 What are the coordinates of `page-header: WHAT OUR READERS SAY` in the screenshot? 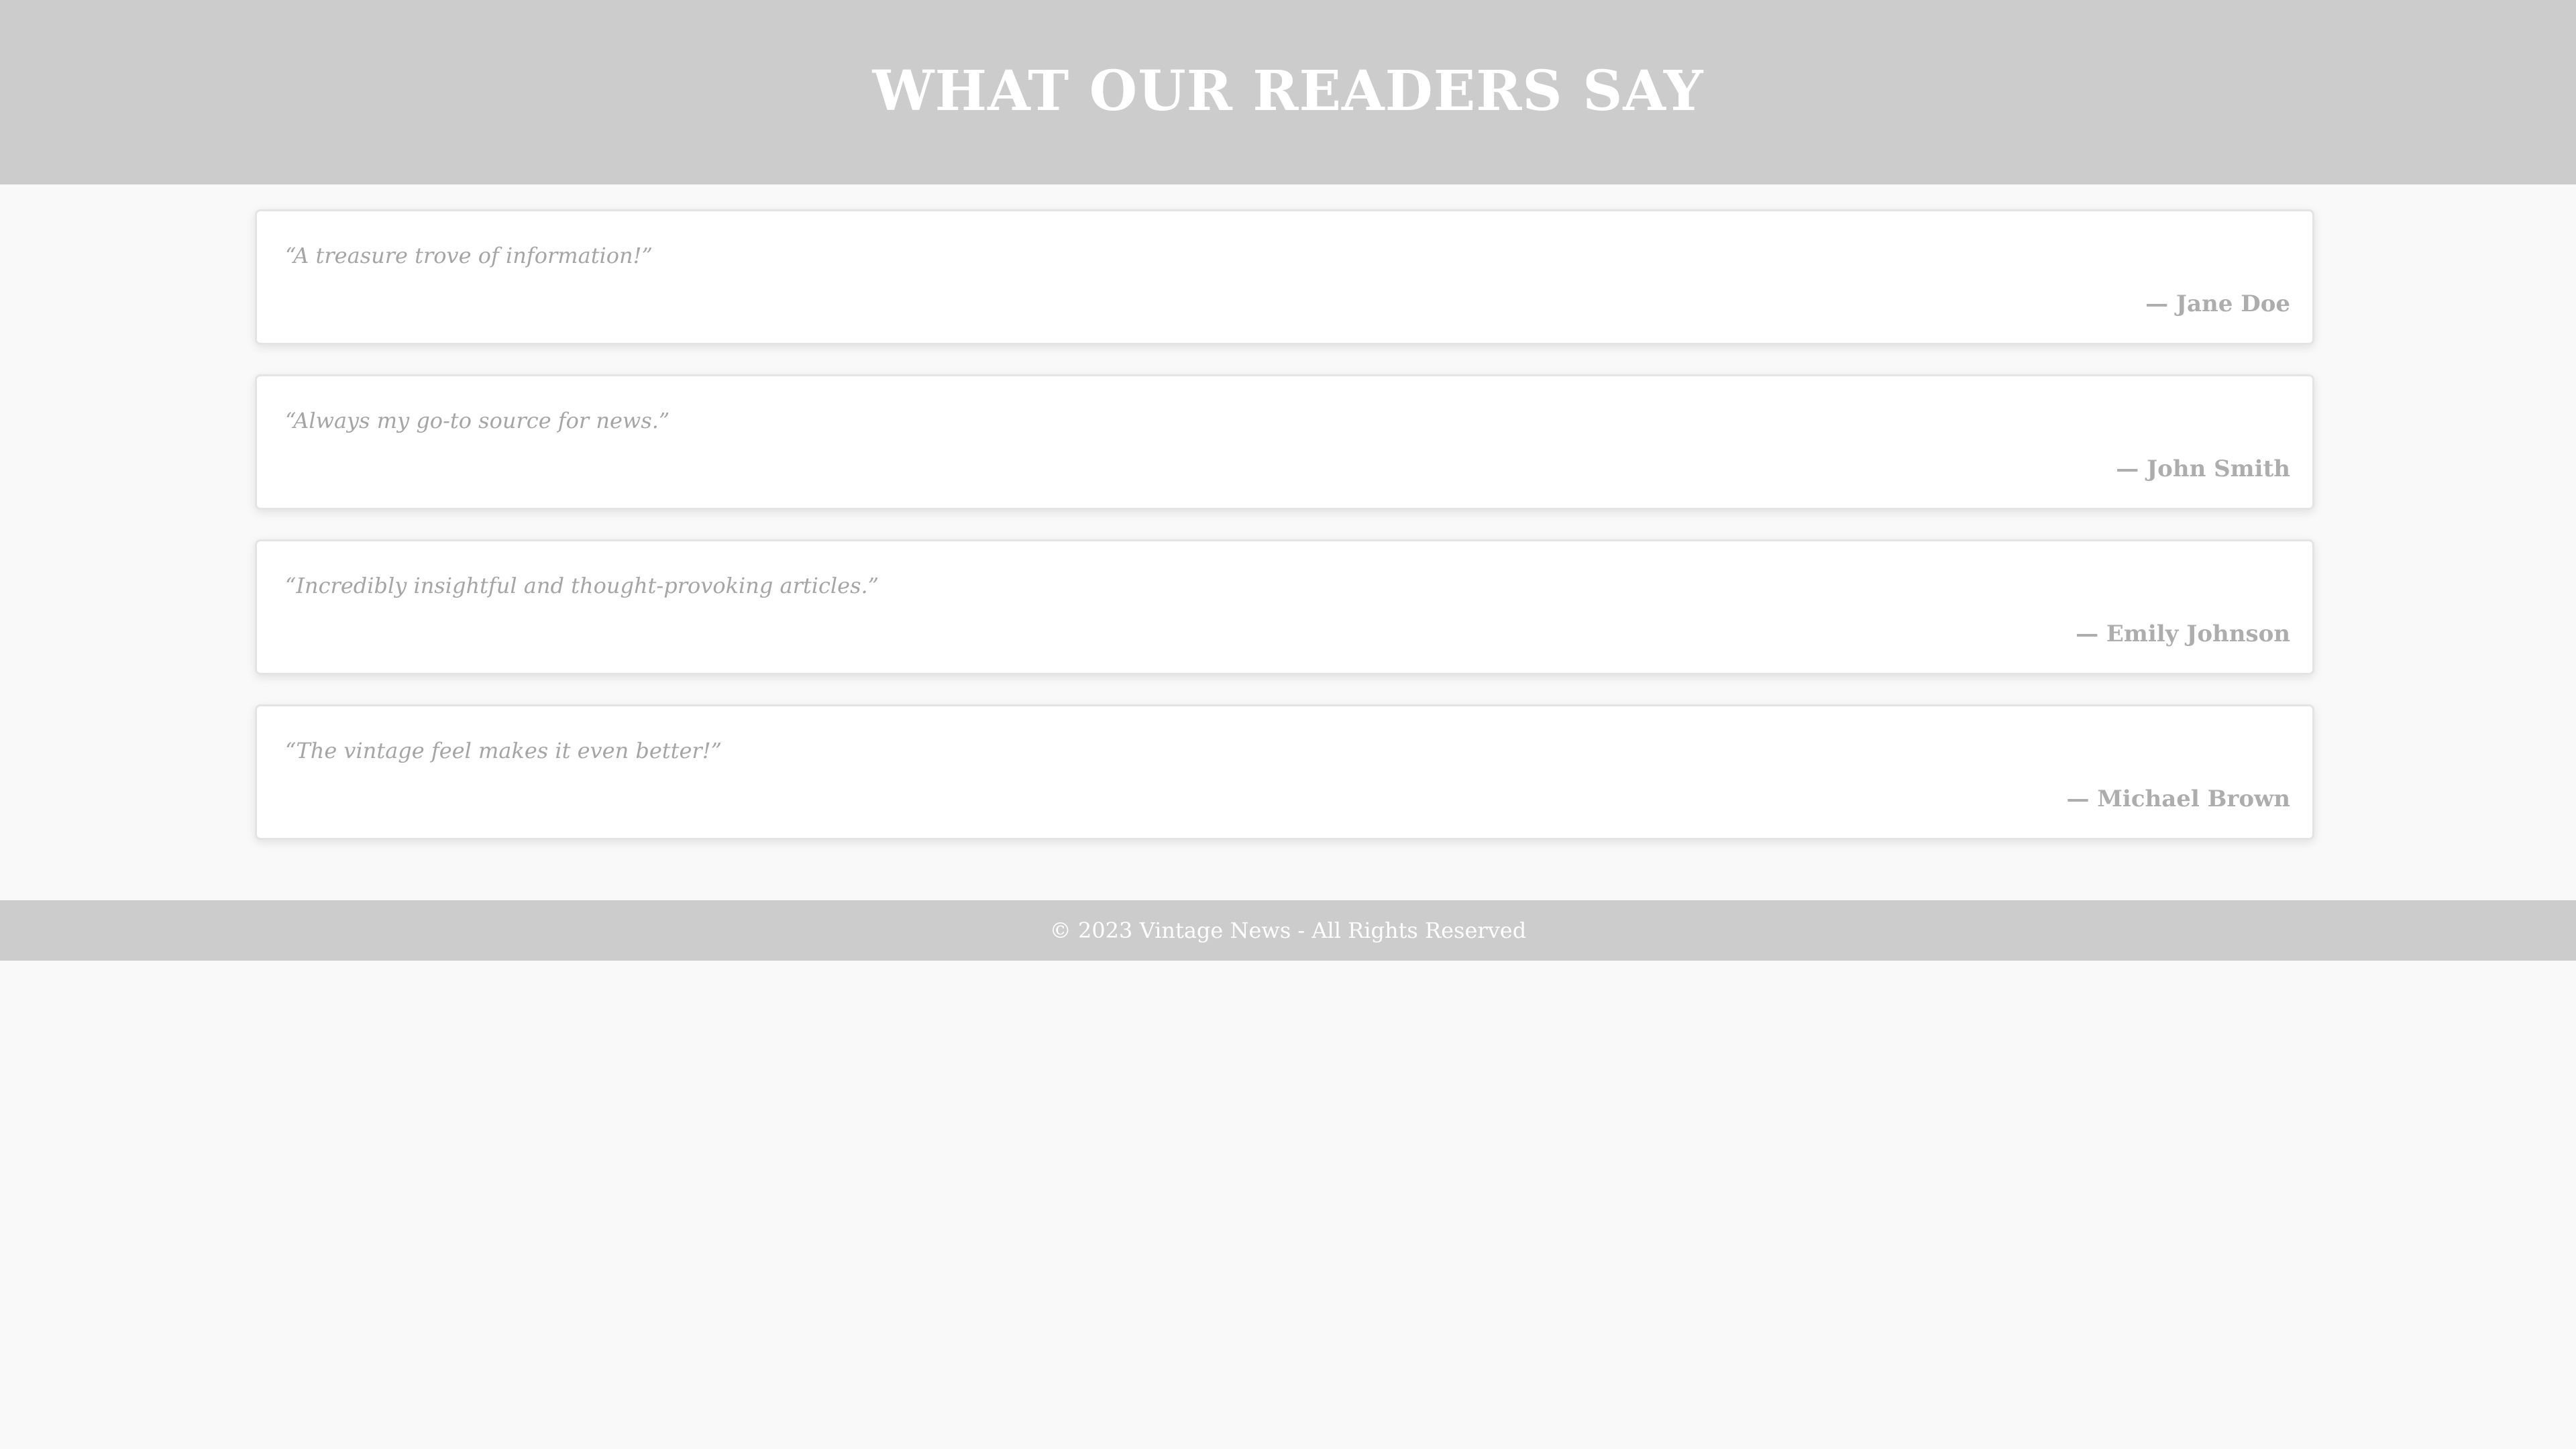 It's located at (1288, 92).